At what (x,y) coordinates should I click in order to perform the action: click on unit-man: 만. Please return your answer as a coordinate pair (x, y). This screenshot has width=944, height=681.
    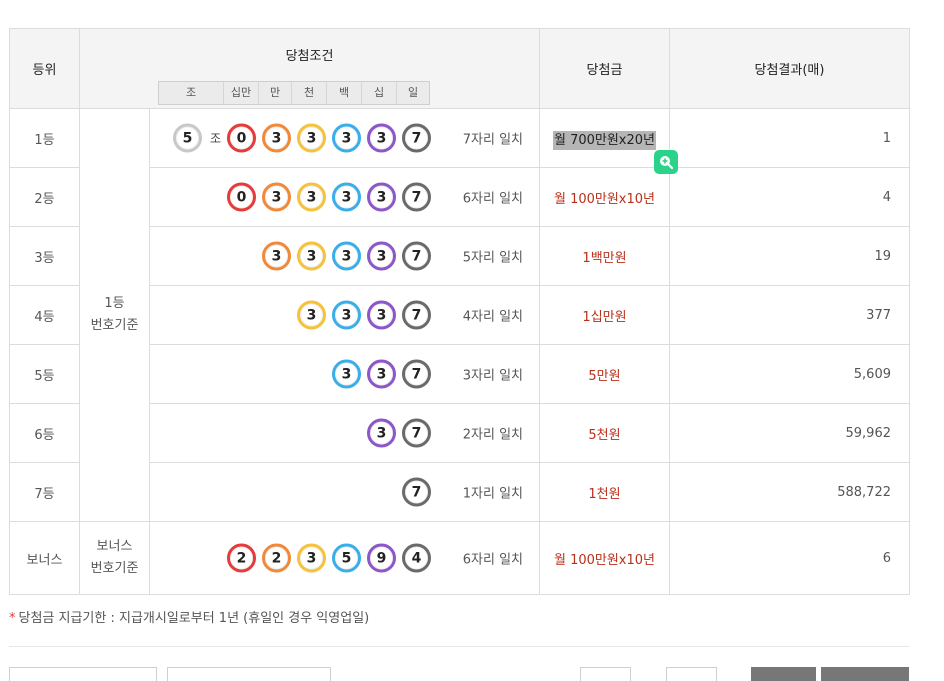
    Looking at the image, I should click on (274, 93).